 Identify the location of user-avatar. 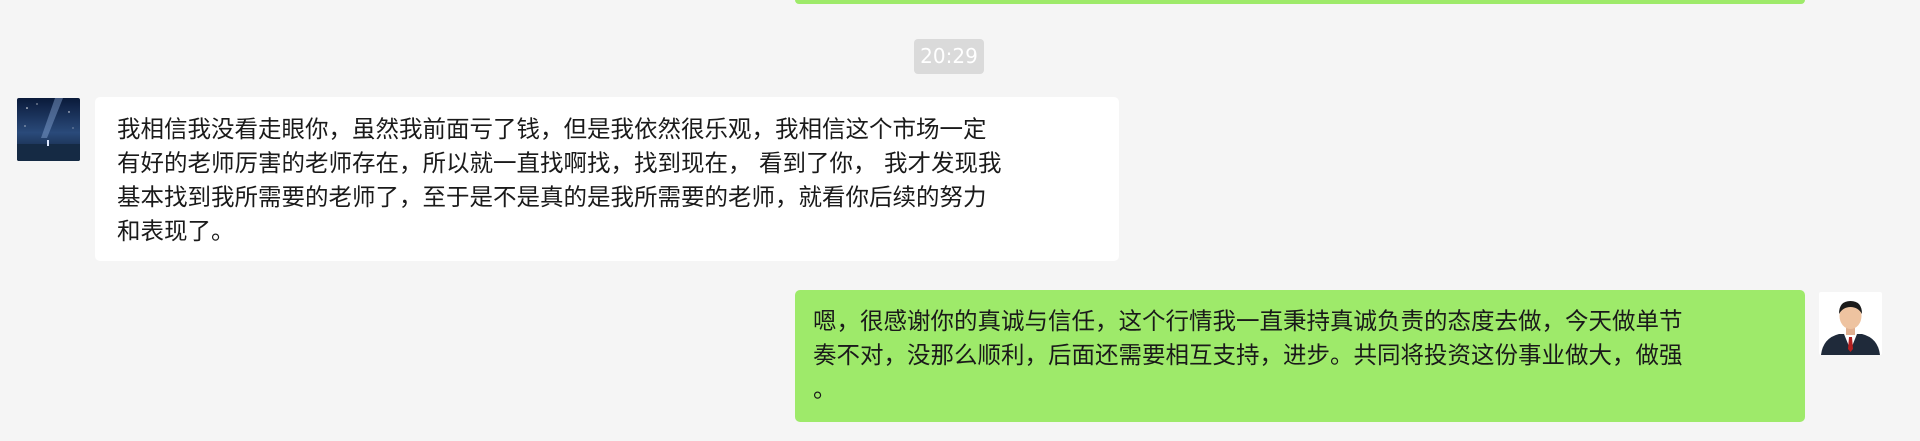
(1850, 323).